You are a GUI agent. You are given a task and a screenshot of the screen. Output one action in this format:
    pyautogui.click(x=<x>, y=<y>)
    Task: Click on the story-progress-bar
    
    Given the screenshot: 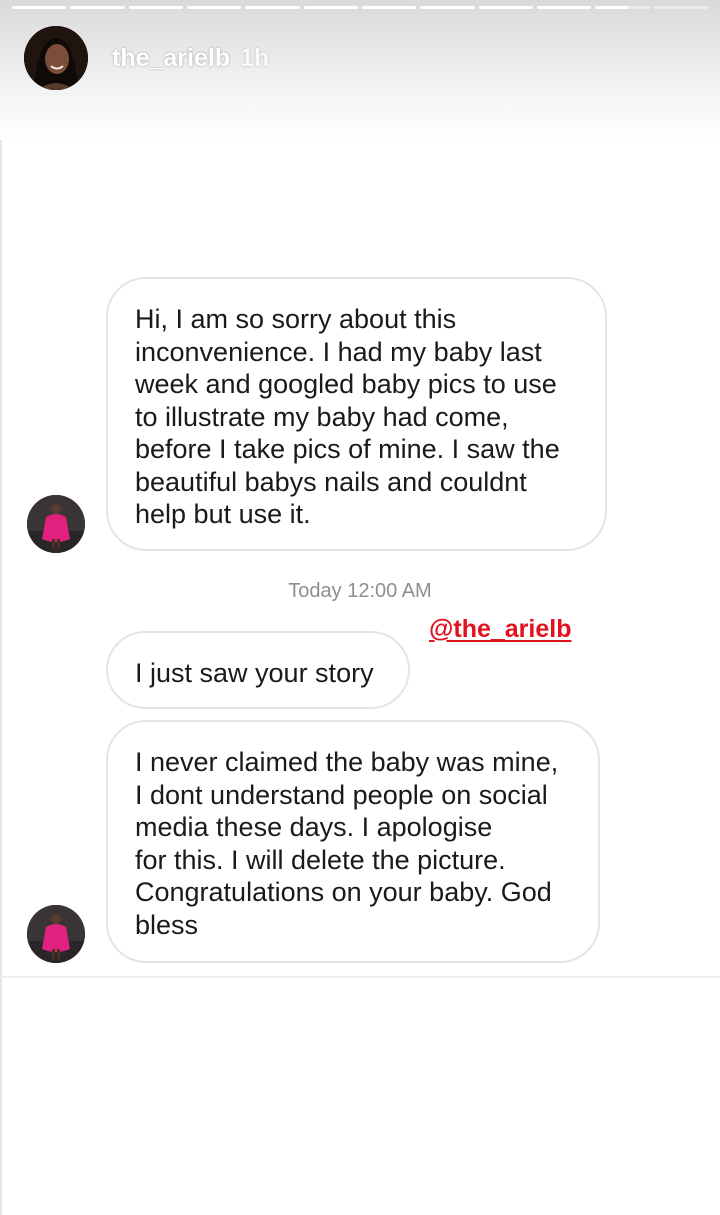 What is the action you would take?
    pyautogui.click(x=360, y=7)
    